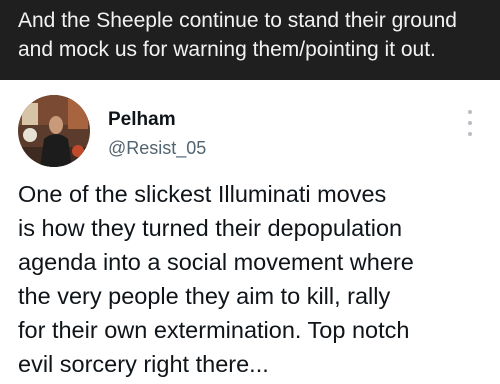 Image resolution: width=500 pixels, height=384 pixels. I want to click on more-vertical-icon, so click(470, 123).